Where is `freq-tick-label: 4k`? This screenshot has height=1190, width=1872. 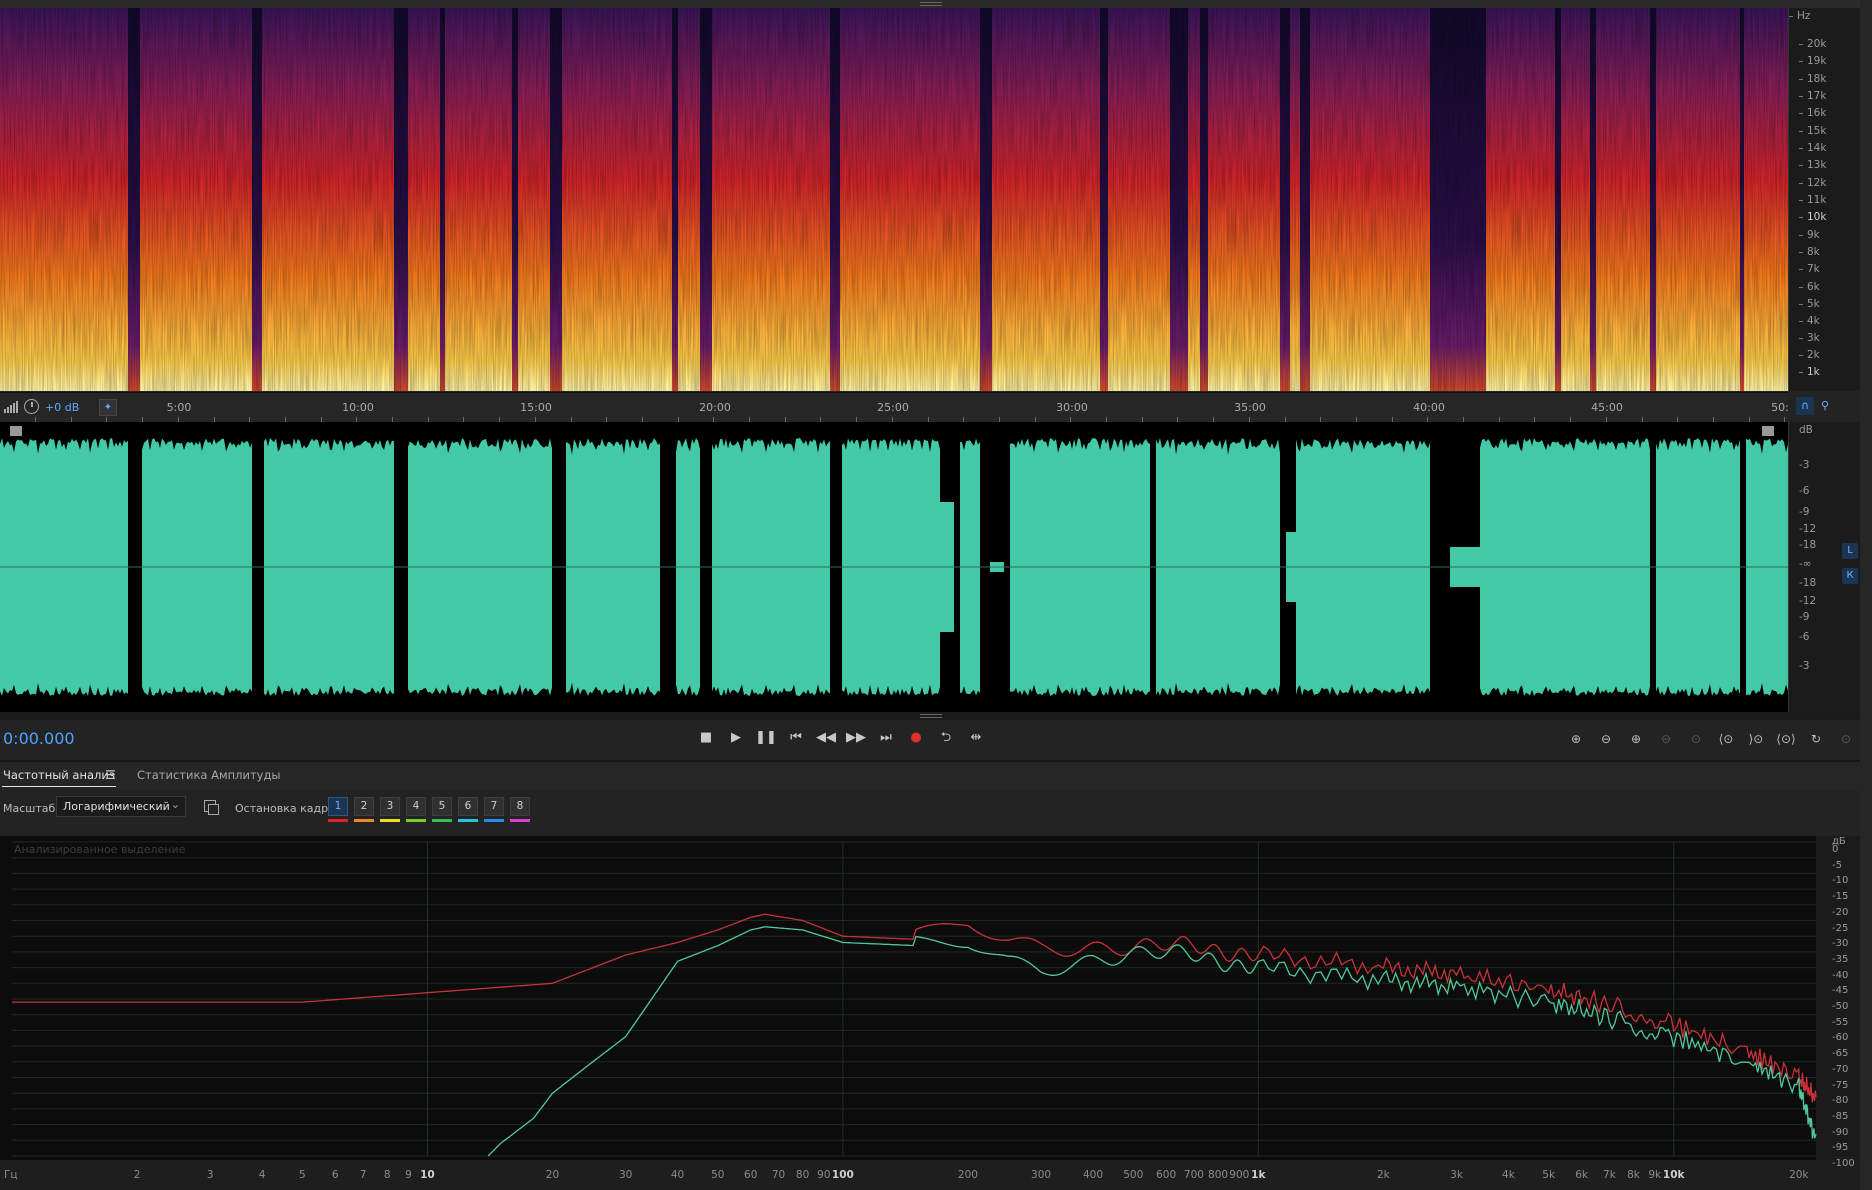 freq-tick-label: 4k is located at coordinates (1809, 321).